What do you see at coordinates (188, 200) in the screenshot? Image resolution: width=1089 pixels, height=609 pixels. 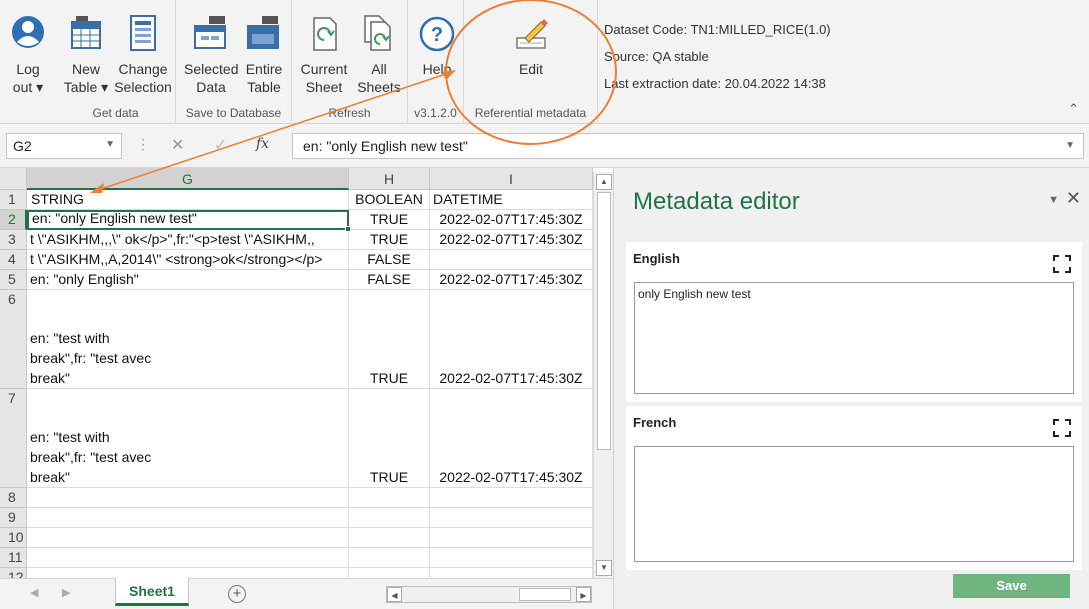 I see `table-cell: STRING` at bounding box center [188, 200].